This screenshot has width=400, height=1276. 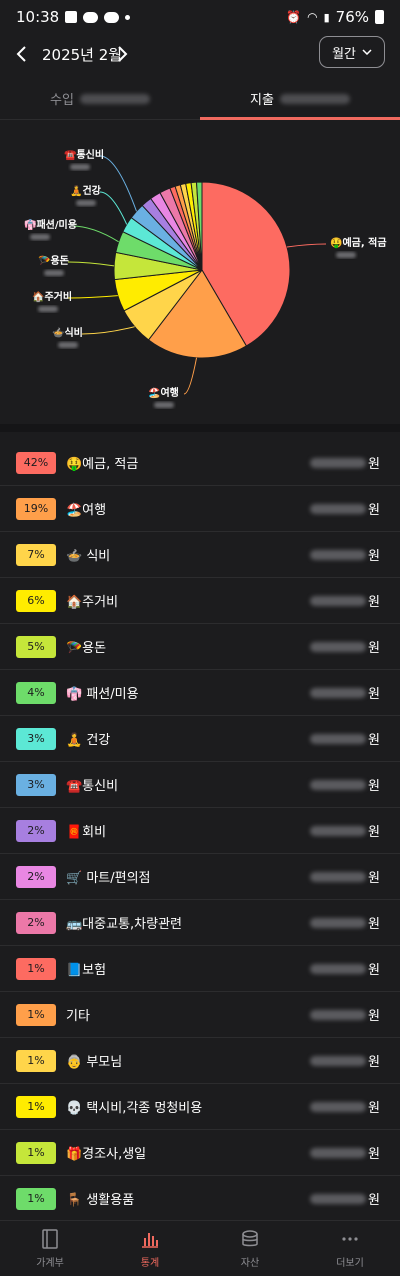 I want to click on period-label: 월간, so click(x=344, y=53).